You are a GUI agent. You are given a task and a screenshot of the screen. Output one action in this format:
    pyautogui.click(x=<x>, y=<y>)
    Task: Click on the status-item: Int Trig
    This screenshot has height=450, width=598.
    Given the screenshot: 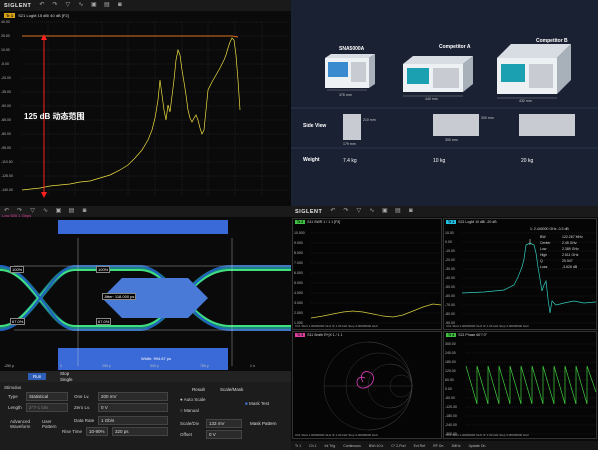 What is the action you would take?
    pyautogui.click(x=330, y=446)
    